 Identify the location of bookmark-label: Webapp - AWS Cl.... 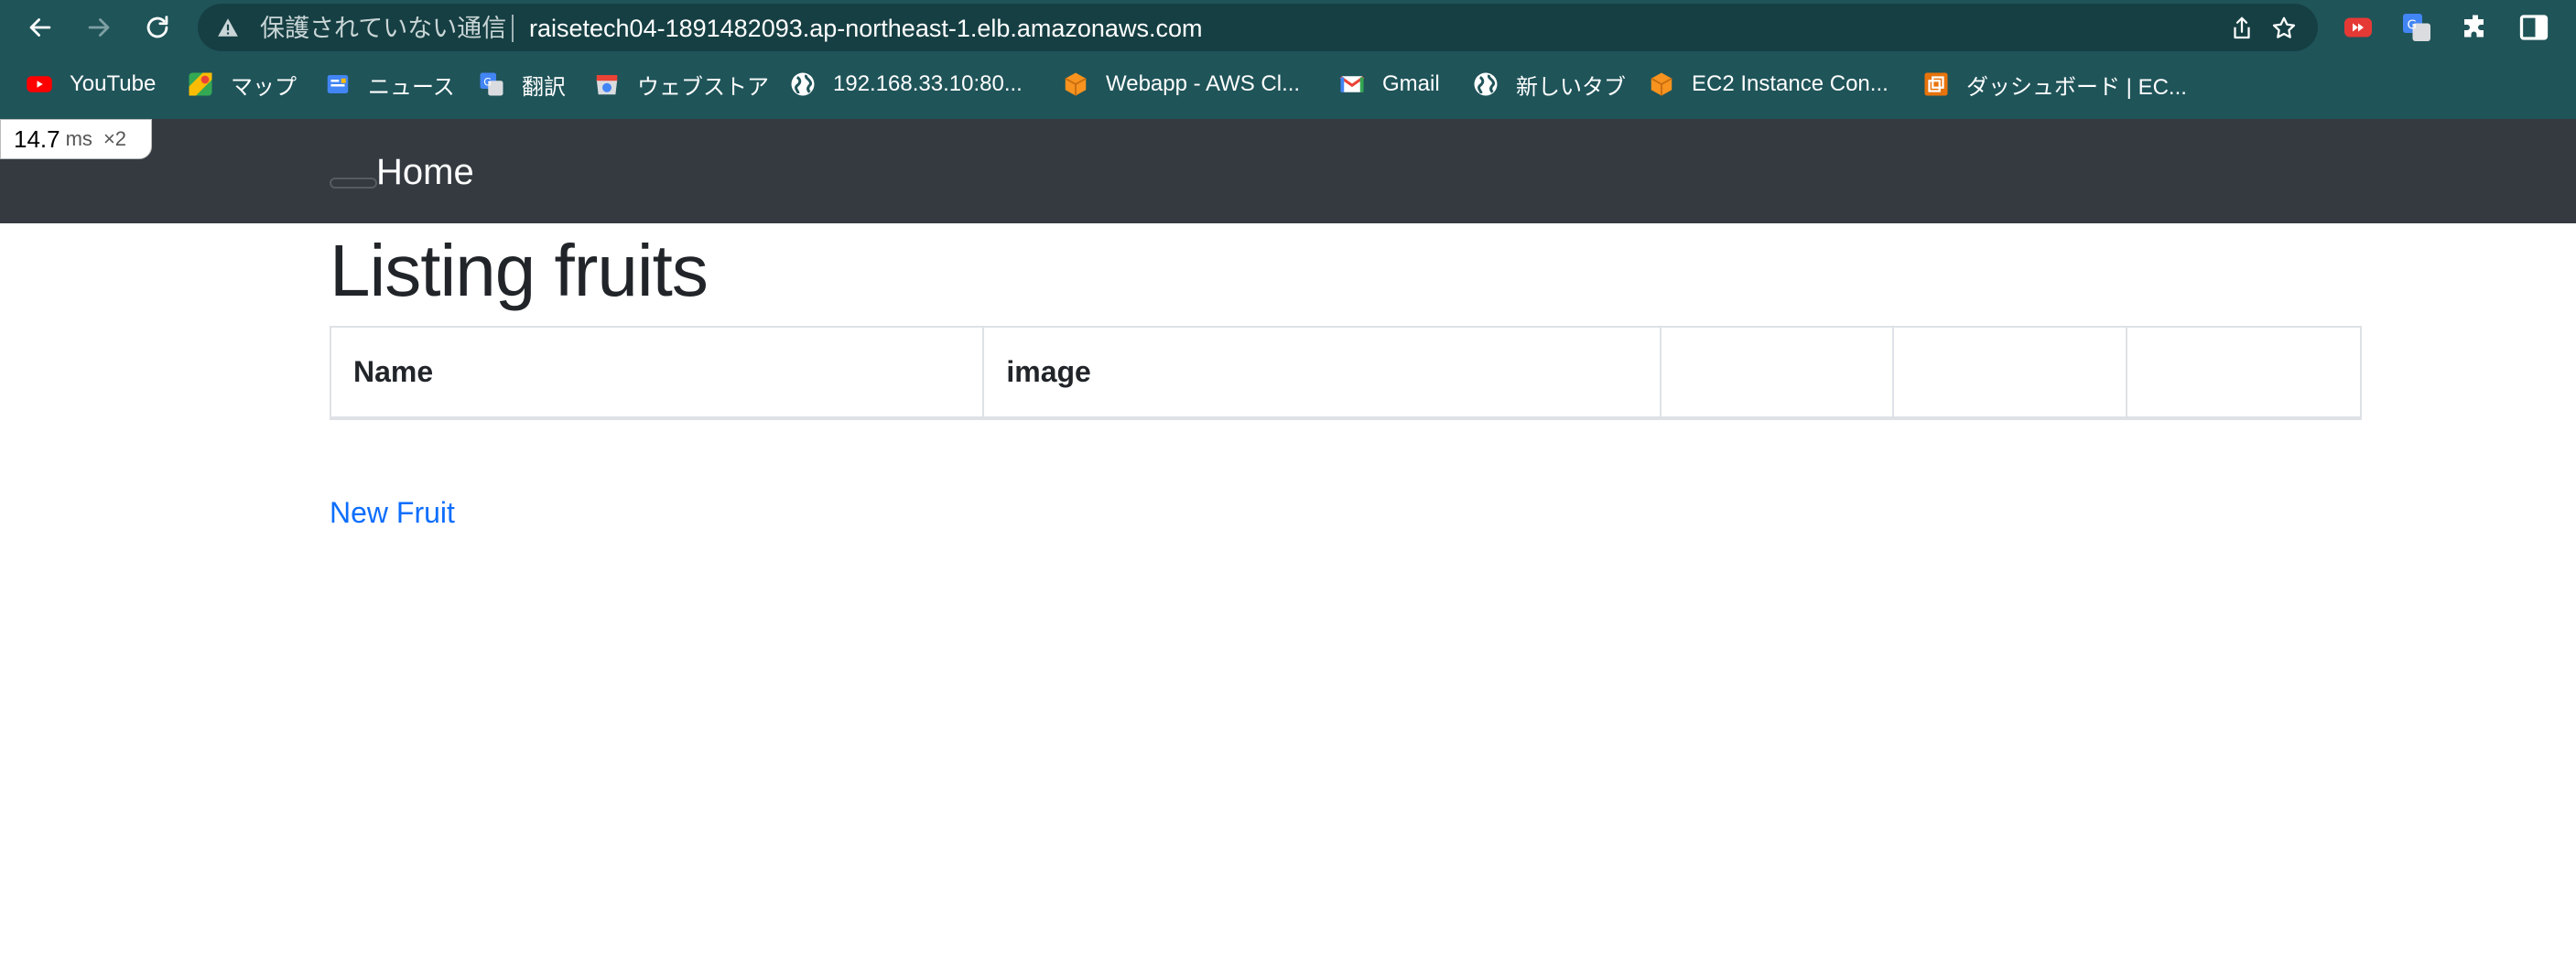
(1203, 83).